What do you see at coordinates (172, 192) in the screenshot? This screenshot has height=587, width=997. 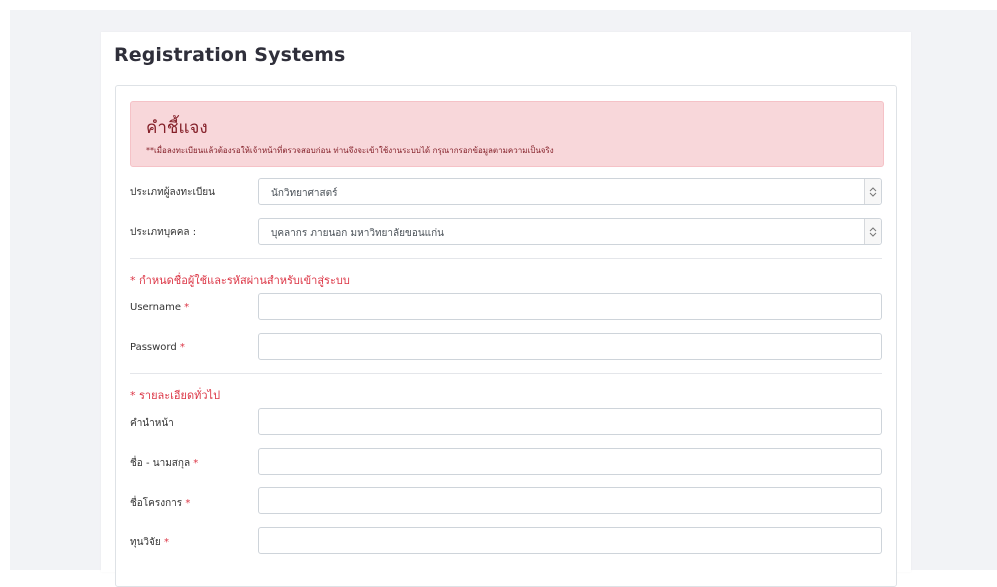 I see `registration-type-label: ประเภทผู้ลงทะเบียน` at bounding box center [172, 192].